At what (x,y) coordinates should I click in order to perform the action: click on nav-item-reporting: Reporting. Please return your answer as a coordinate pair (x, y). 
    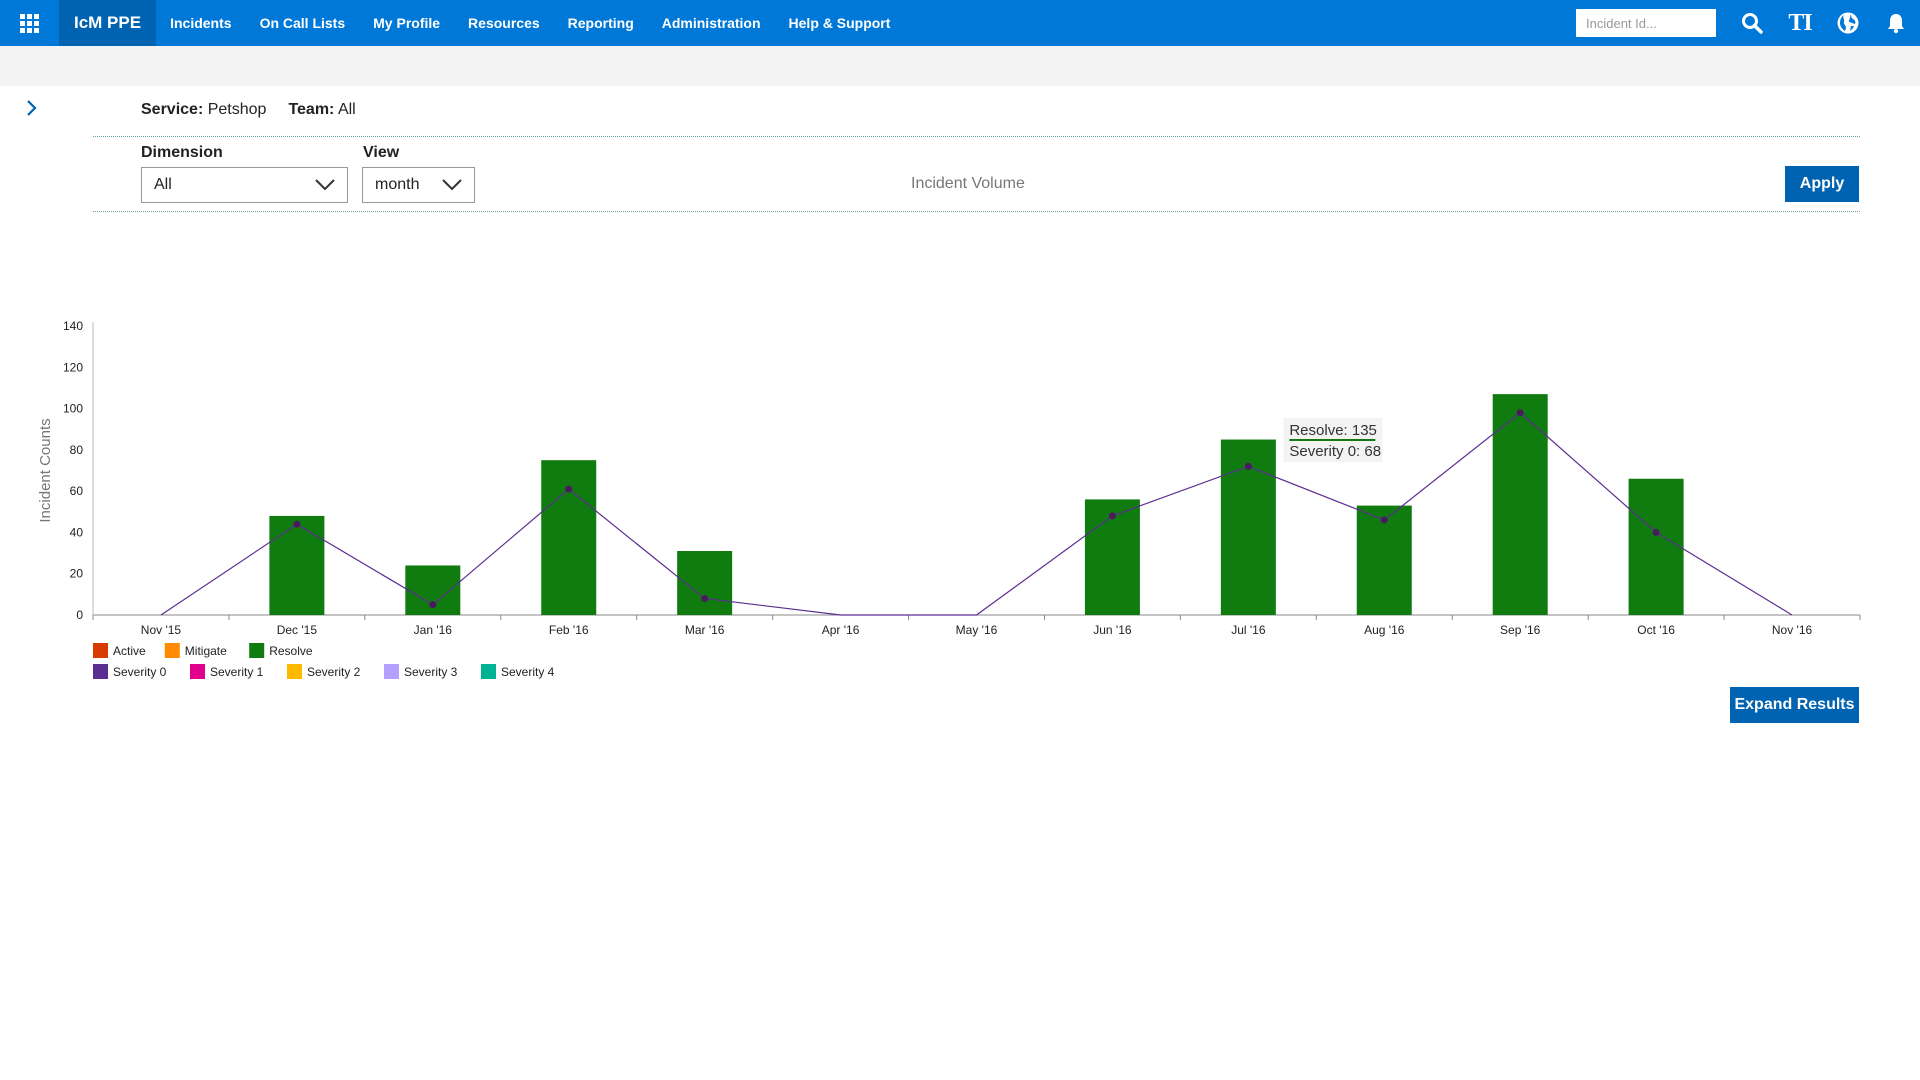
    Looking at the image, I should click on (601, 23).